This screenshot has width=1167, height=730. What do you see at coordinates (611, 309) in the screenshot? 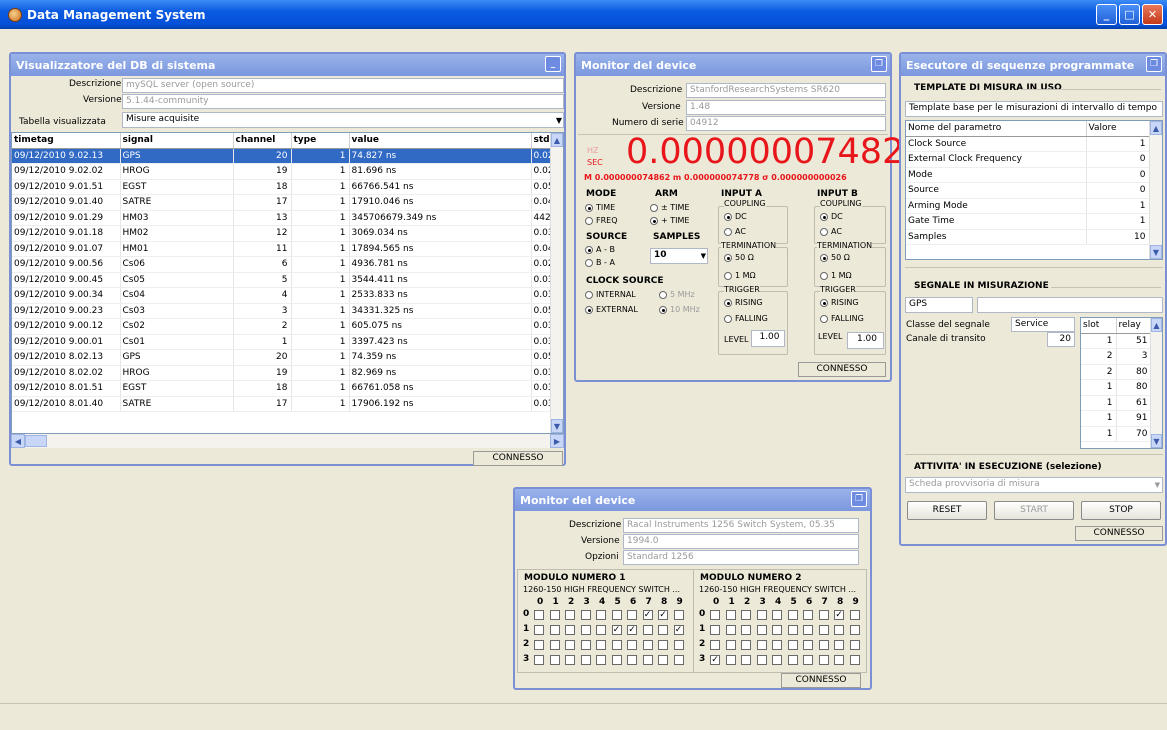
I see `clock-external-radio: EXTERNAL` at bounding box center [611, 309].